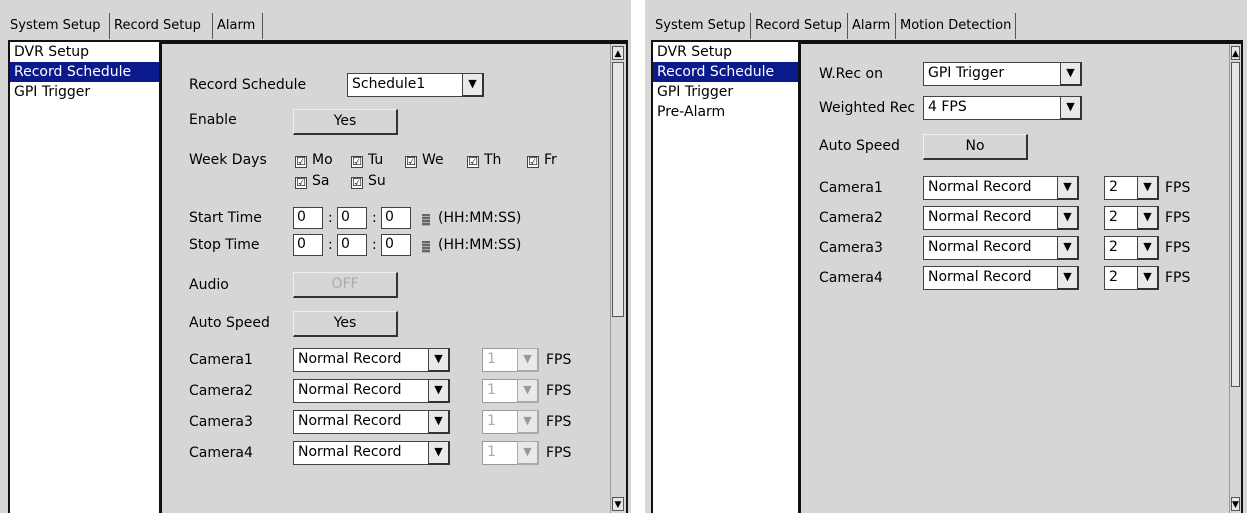 Image resolution: width=1247 pixels, height=513 pixels. I want to click on checkbox-mo: ☑ Mo, so click(314, 160).